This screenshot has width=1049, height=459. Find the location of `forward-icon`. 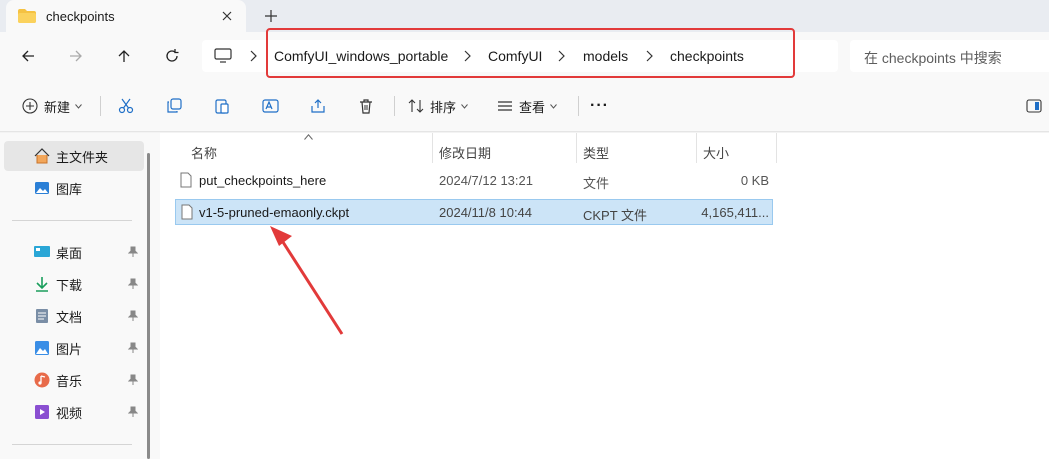

forward-icon is located at coordinates (76, 56).